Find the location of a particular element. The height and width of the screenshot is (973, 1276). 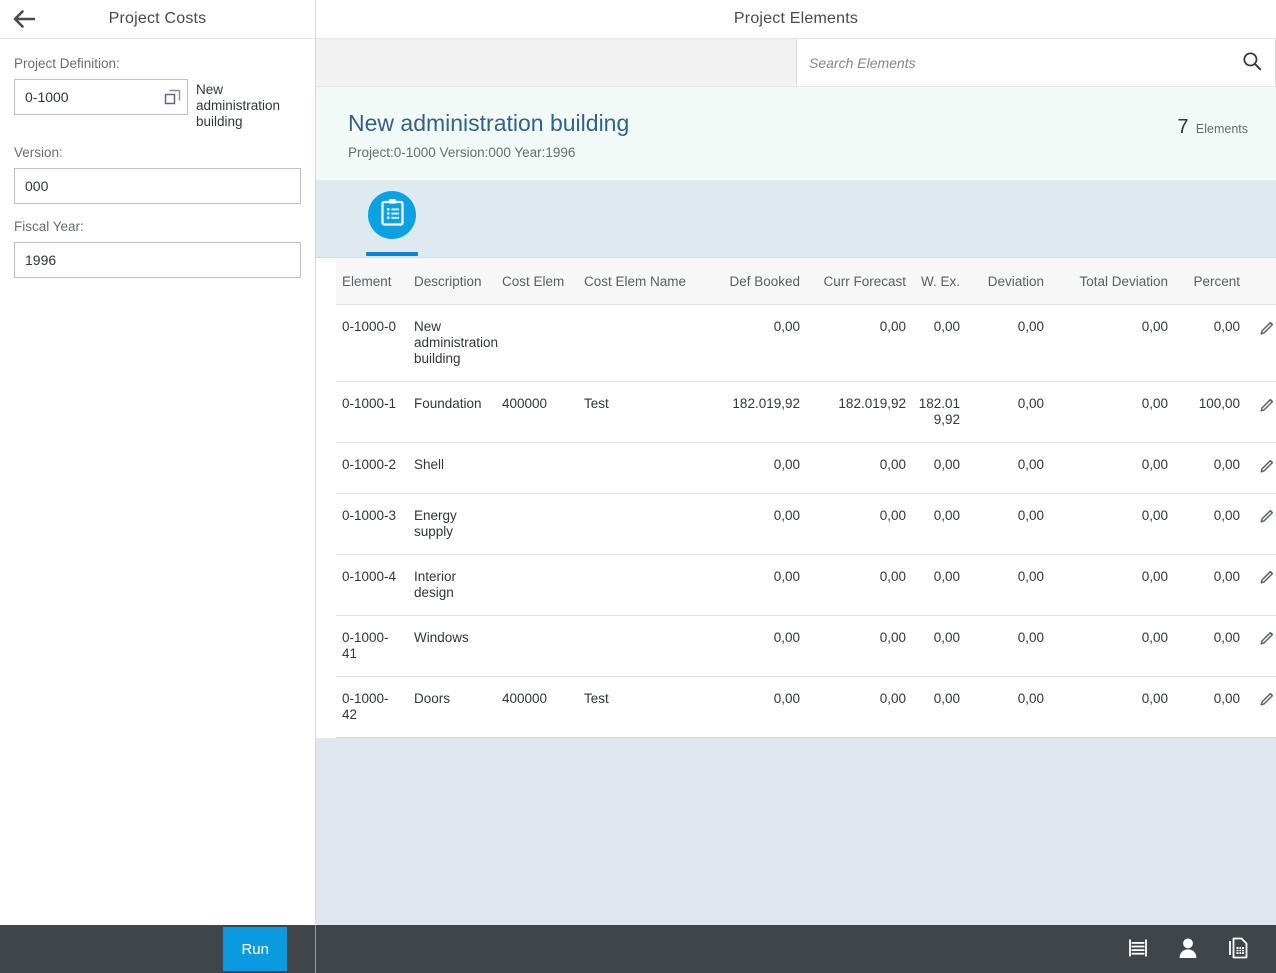

cell-element: 0-1000-3 is located at coordinates (372, 524).